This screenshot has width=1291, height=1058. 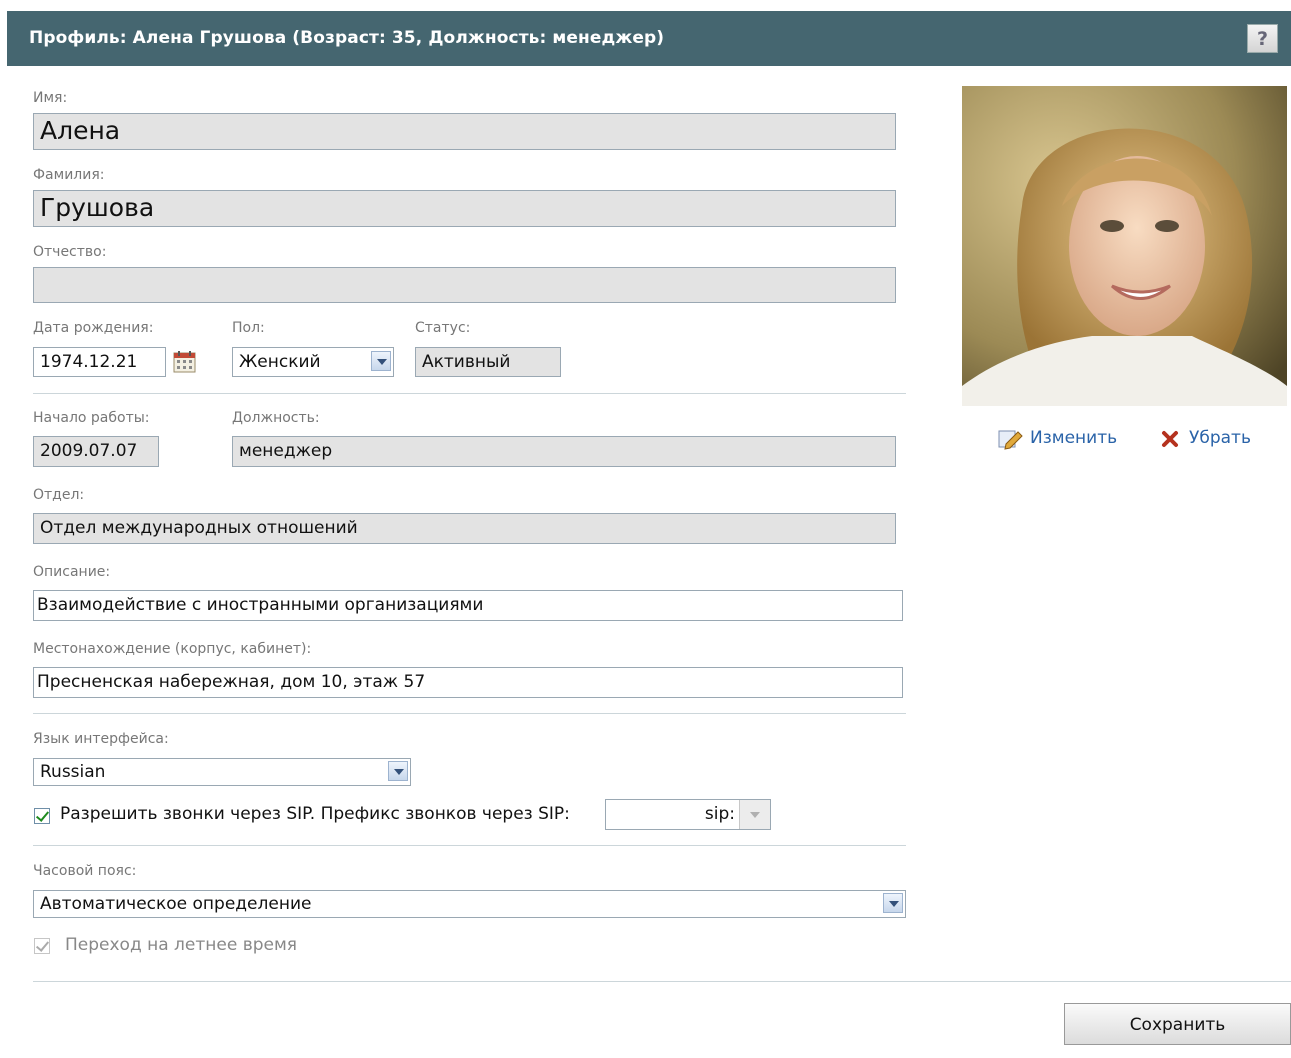 I want to click on dst-label: Переход на летнее время, so click(x=181, y=945).